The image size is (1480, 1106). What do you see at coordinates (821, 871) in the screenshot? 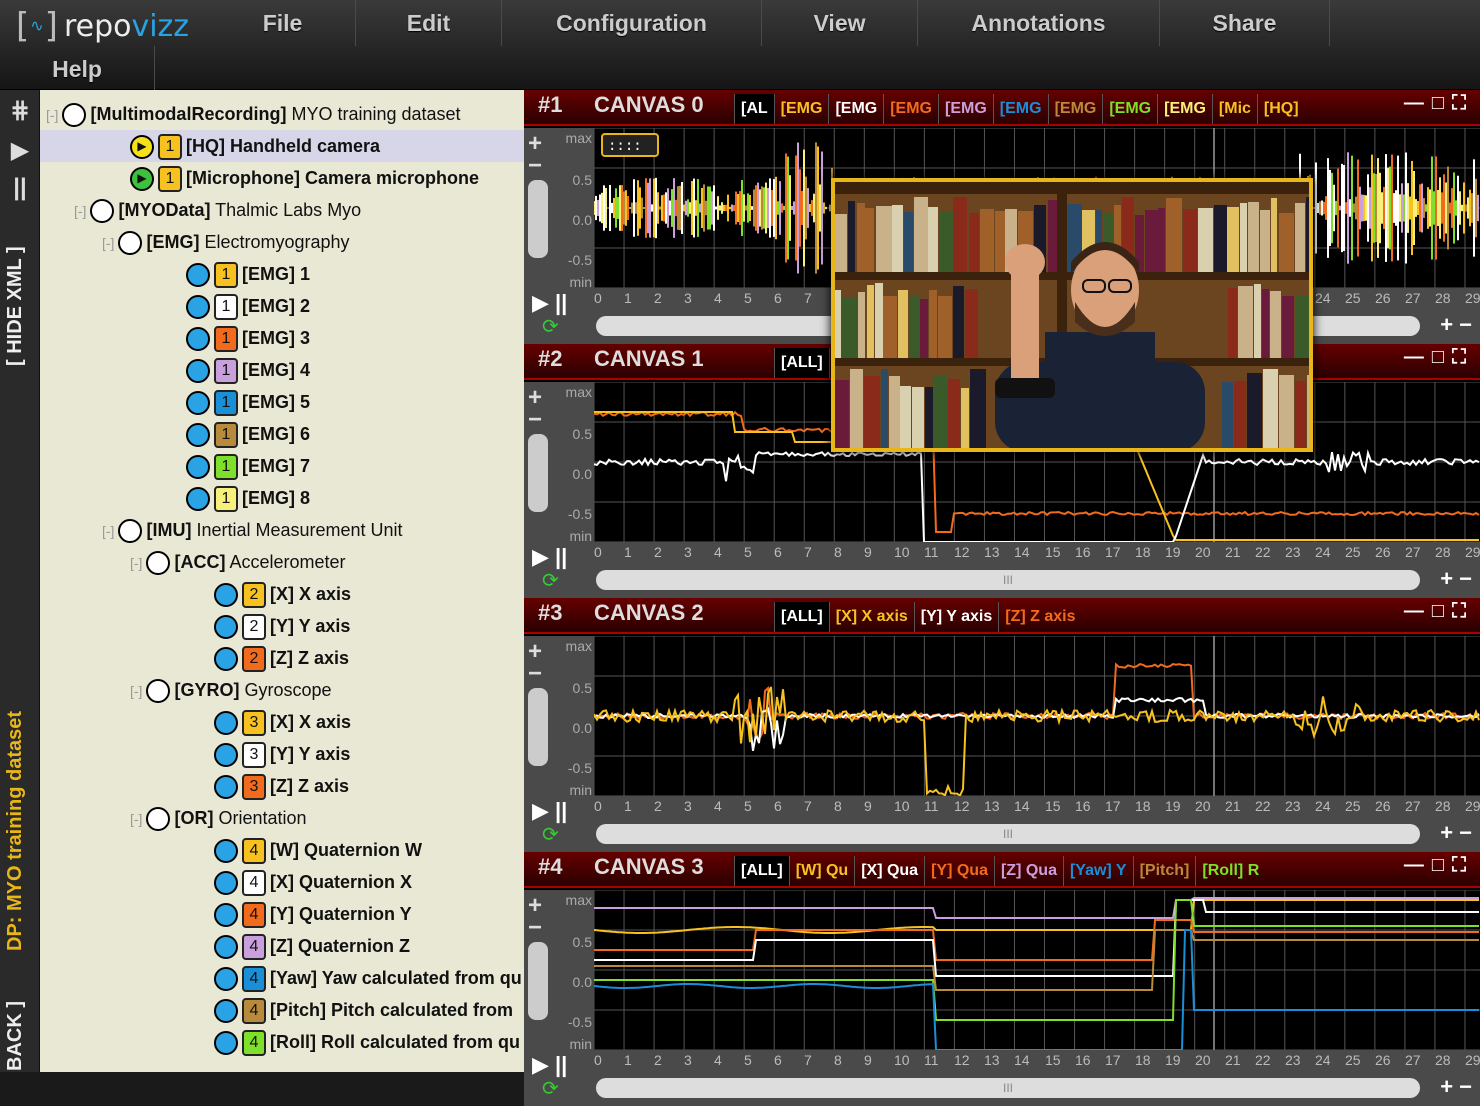
I see `canvas-tab: [W] Qu` at bounding box center [821, 871].